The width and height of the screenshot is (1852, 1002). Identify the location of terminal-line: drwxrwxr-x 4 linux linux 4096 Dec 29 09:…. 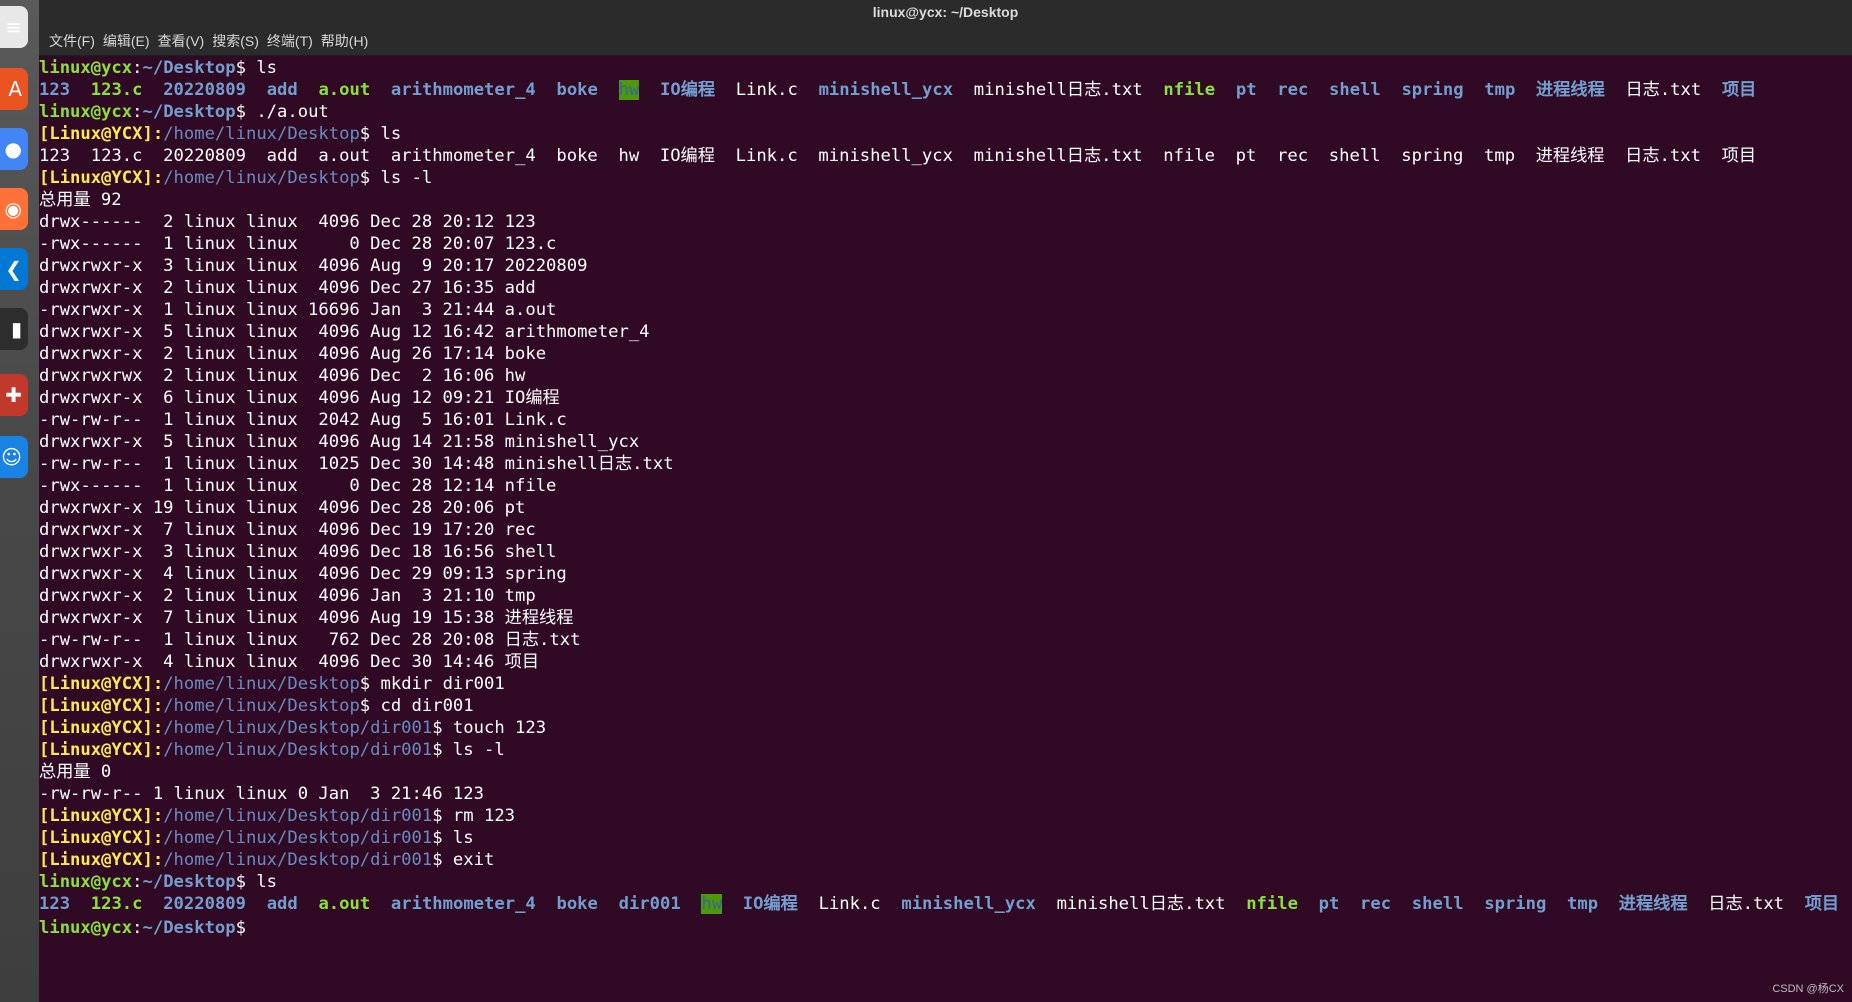
(945, 574).